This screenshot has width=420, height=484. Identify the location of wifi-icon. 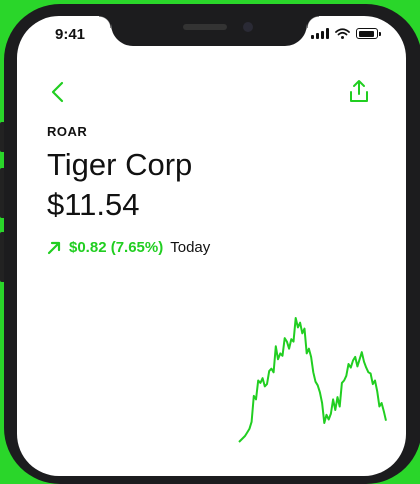
(342, 33).